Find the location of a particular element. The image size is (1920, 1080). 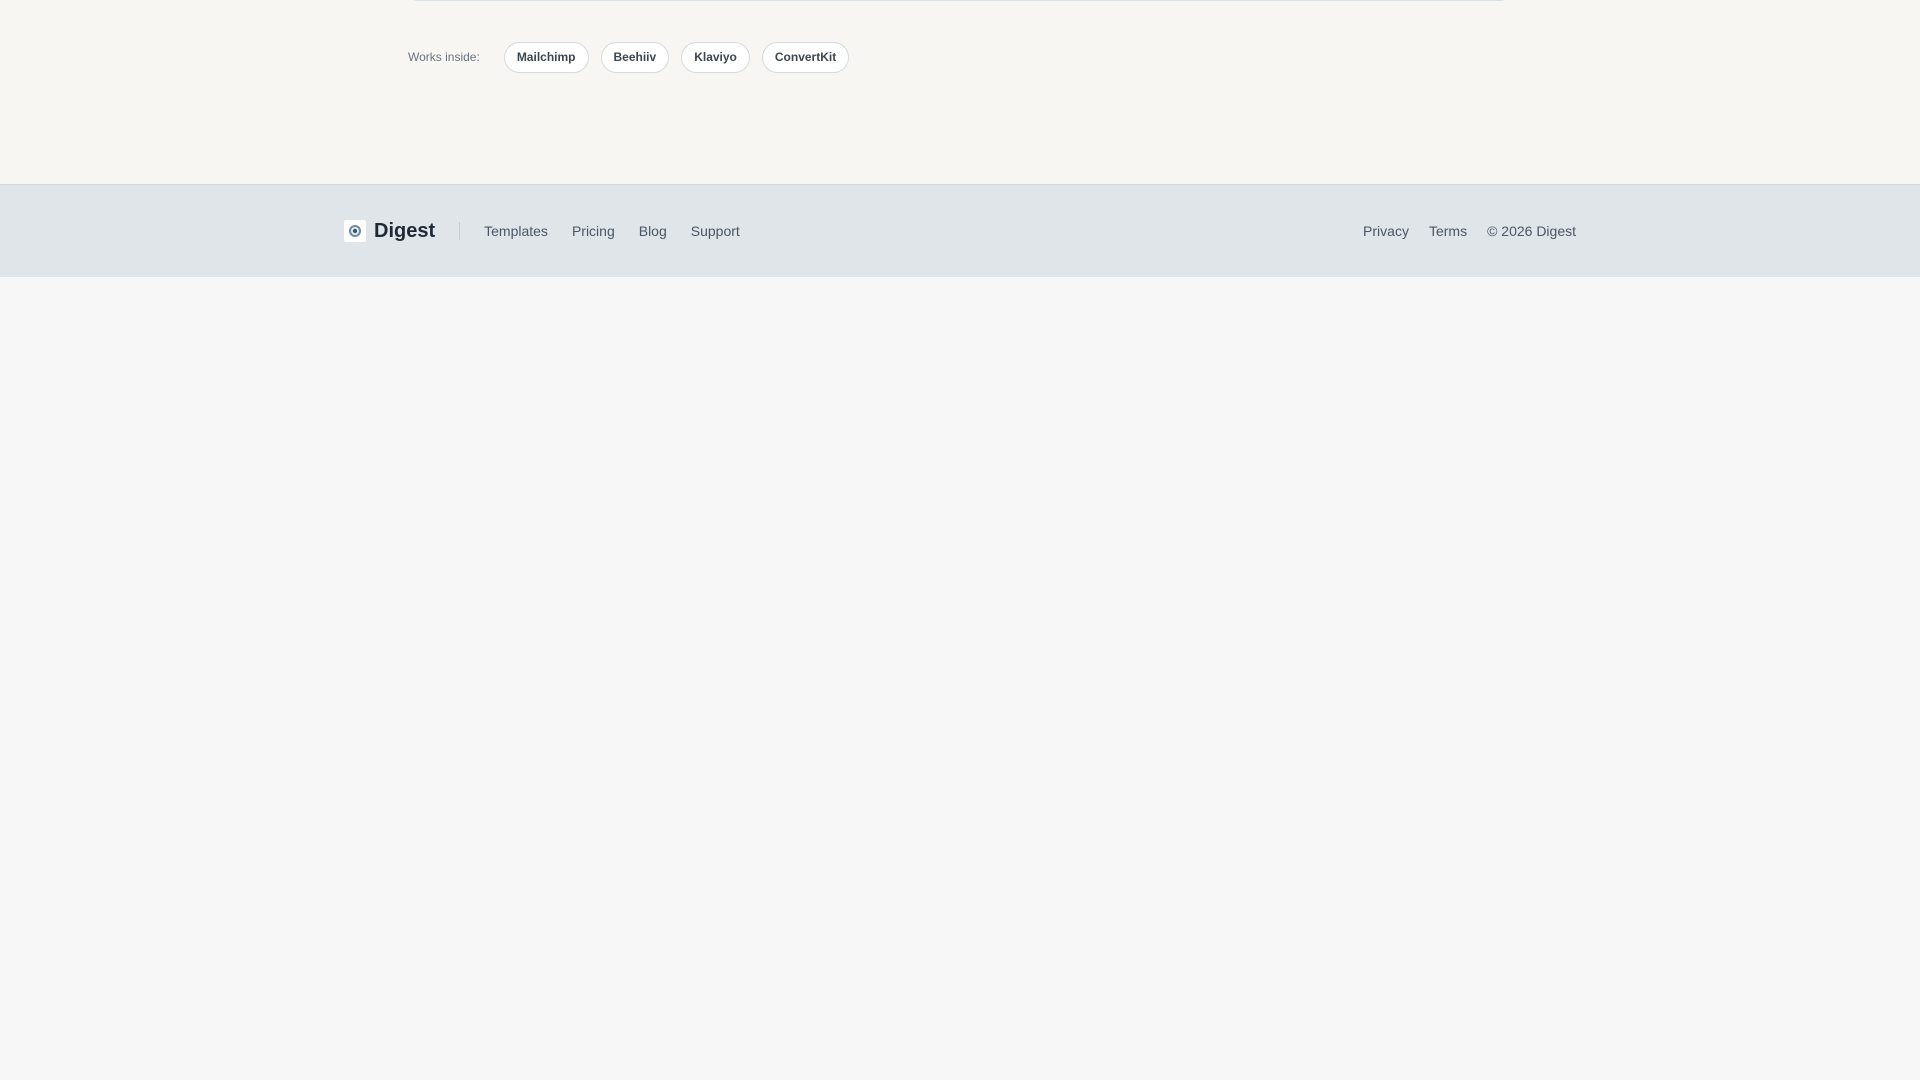

footer-link-pricing: Pricing is located at coordinates (593, 231).